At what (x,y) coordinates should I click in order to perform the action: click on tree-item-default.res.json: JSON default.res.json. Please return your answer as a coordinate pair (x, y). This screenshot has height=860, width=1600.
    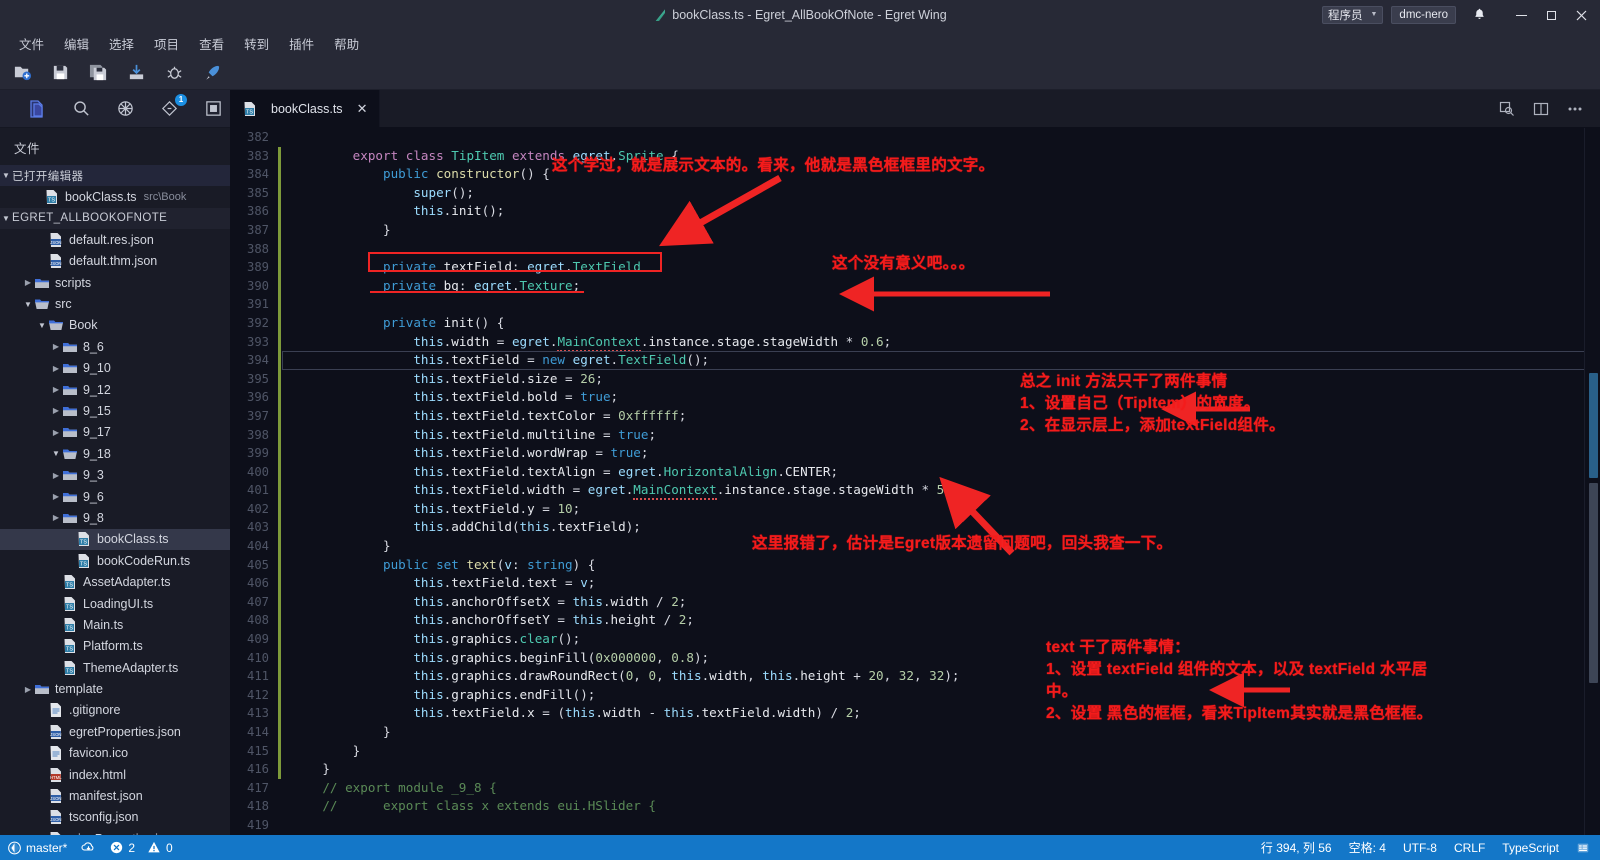
    Looking at the image, I should click on (115, 239).